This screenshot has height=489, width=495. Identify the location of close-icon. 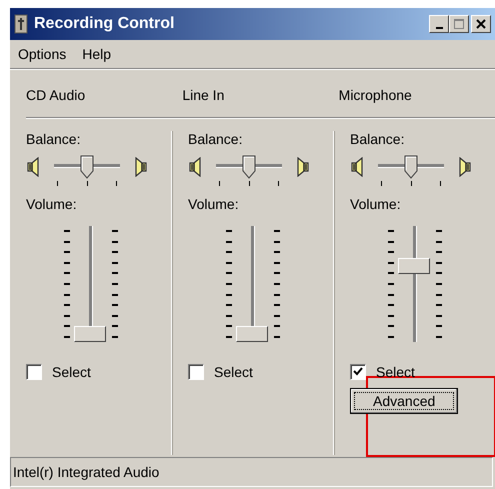
(481, 24).